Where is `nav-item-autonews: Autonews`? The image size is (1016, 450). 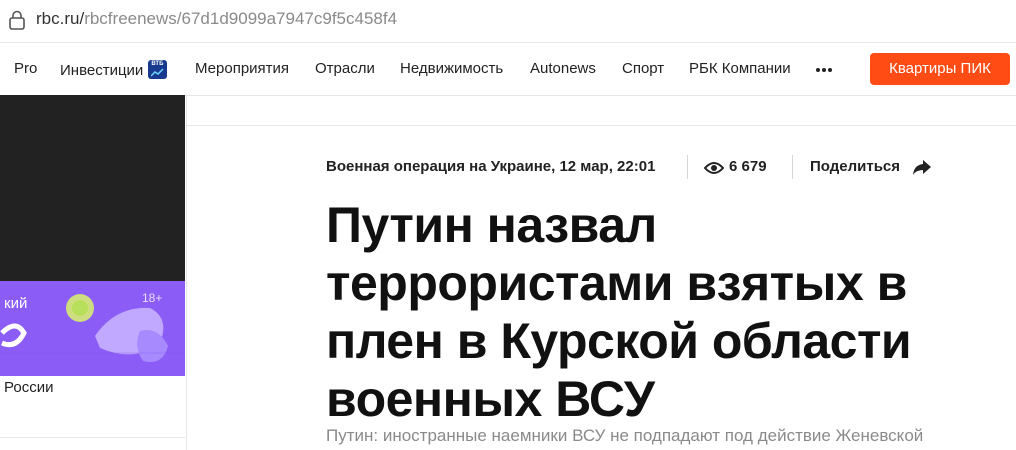
nav-item-autonews: Autonews is located at coordinates (563, 69).